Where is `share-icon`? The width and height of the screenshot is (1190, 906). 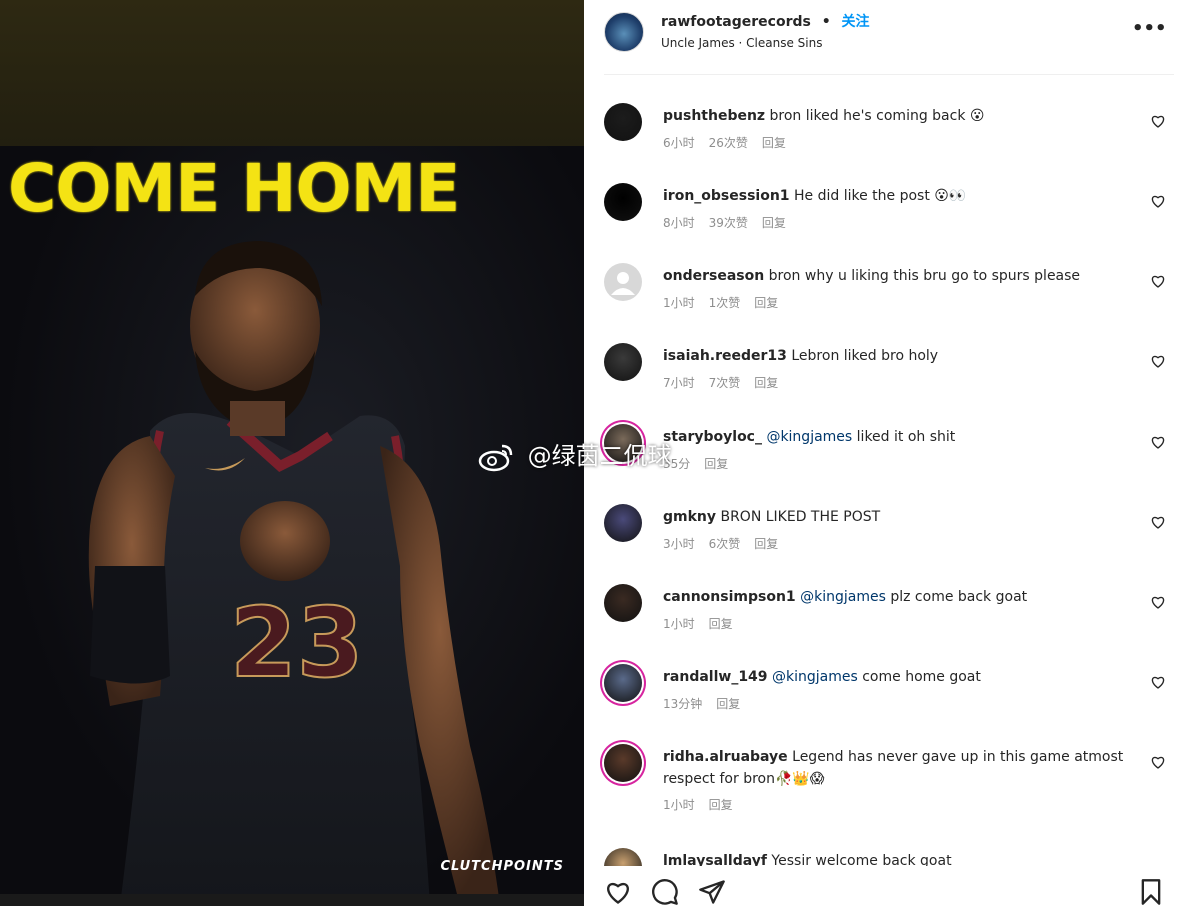 share-icon is located at coordinates (712, 892).